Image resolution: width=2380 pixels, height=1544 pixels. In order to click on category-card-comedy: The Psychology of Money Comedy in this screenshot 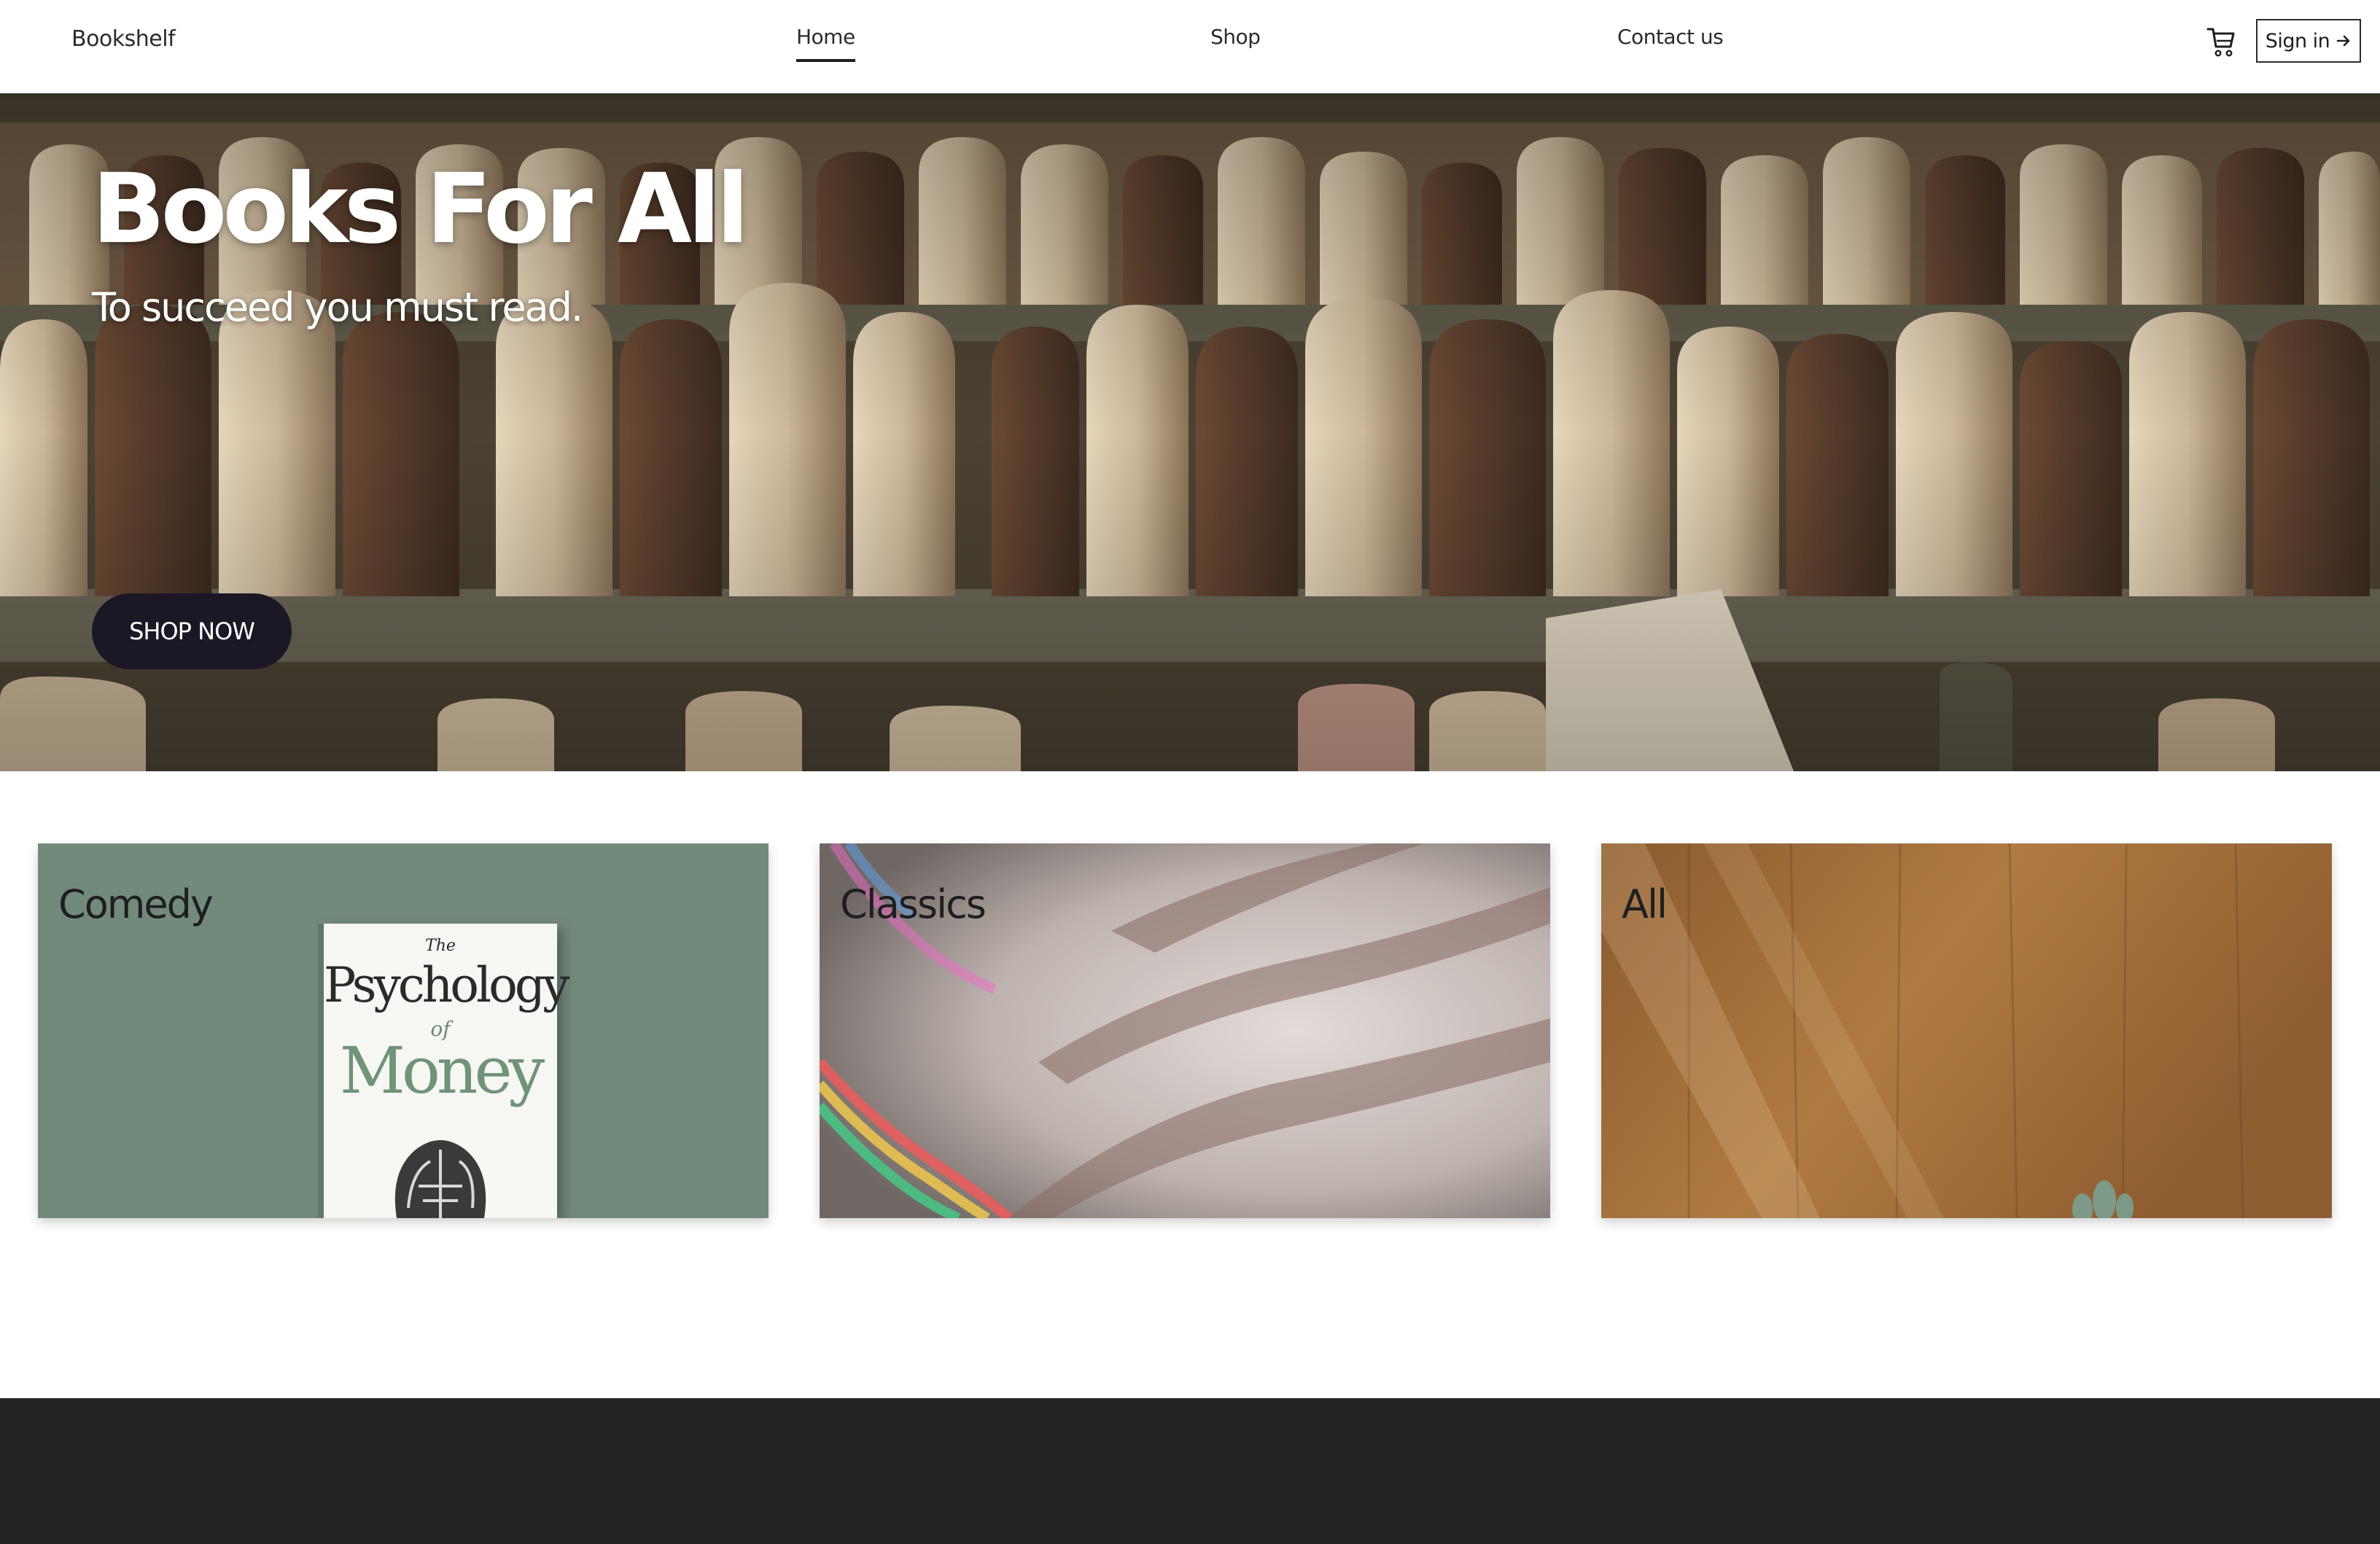, I will do `click(403, 1030)`.